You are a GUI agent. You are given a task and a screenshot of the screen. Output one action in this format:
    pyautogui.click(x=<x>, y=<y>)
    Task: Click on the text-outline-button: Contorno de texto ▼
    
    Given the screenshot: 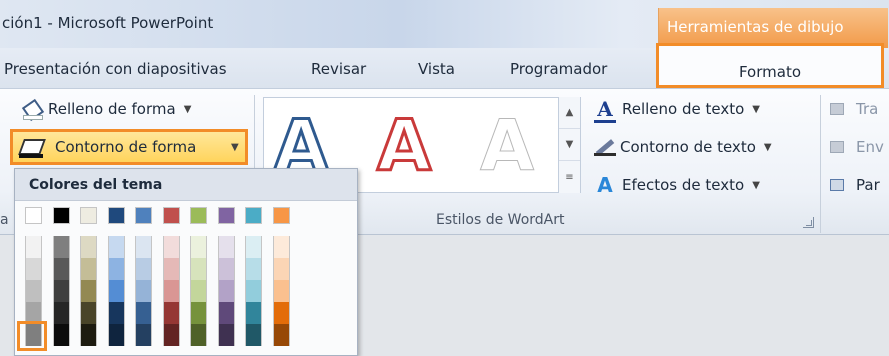 What is the action you would take?
    pyautogui.click(x=683, y=147)
    